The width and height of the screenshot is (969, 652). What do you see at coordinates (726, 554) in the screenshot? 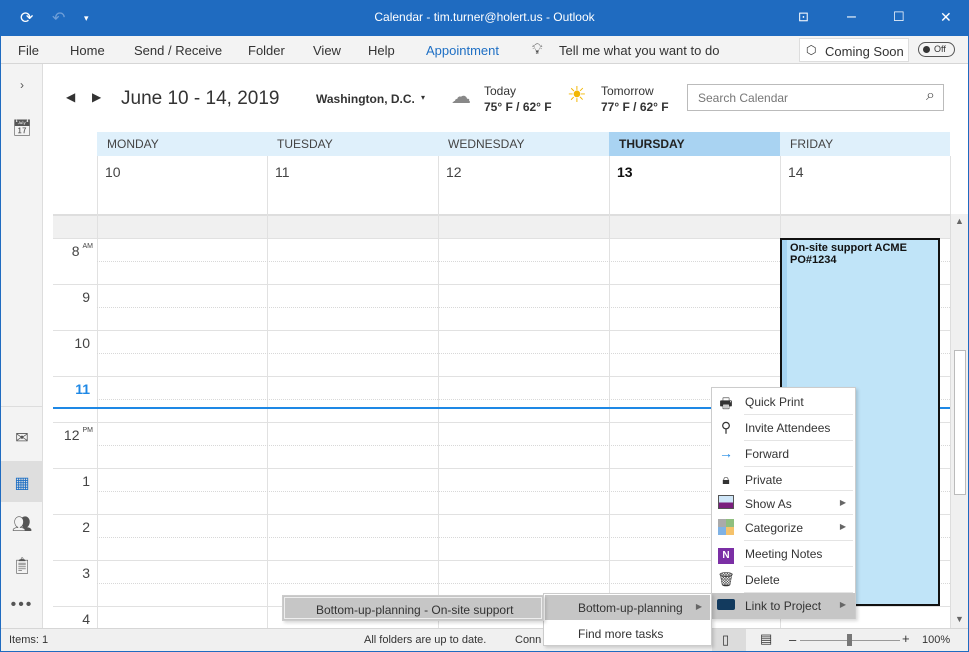
I see `onenote-icon: N` at bounding box center [726, 554].